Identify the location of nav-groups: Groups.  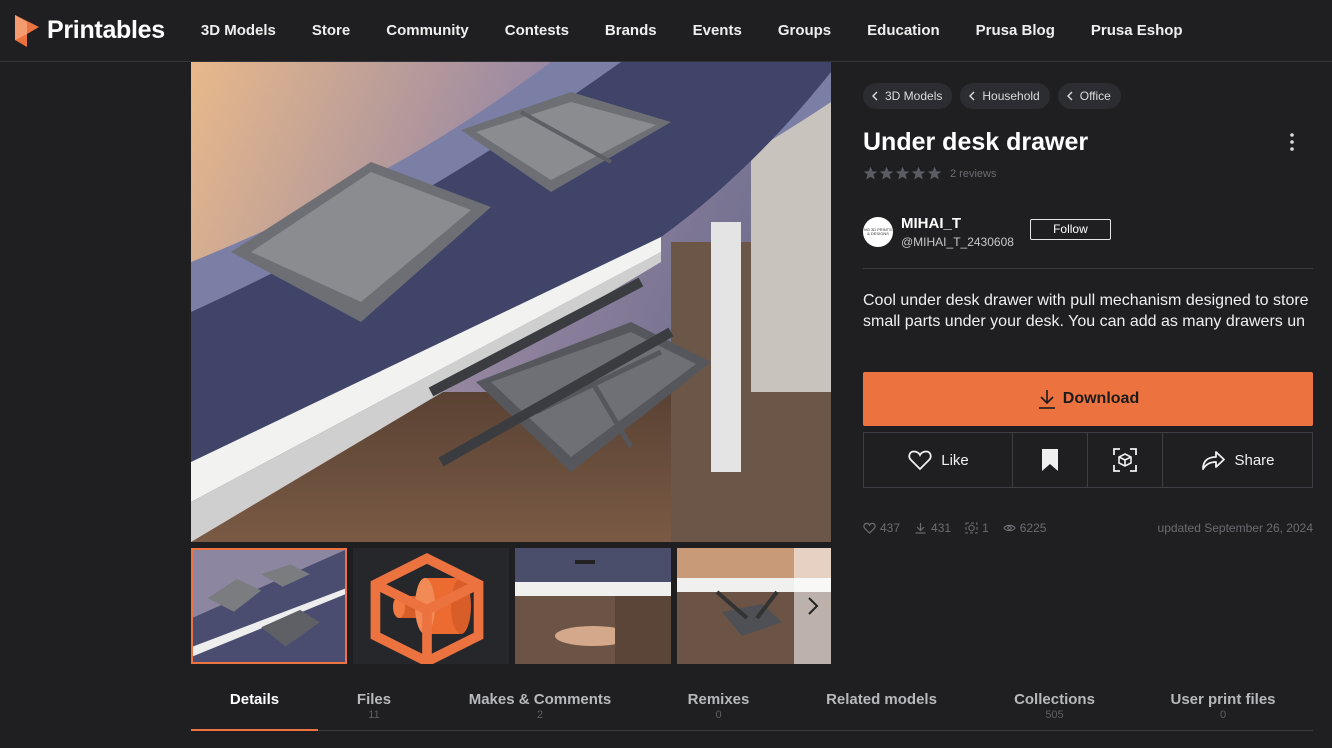
(804, 30).